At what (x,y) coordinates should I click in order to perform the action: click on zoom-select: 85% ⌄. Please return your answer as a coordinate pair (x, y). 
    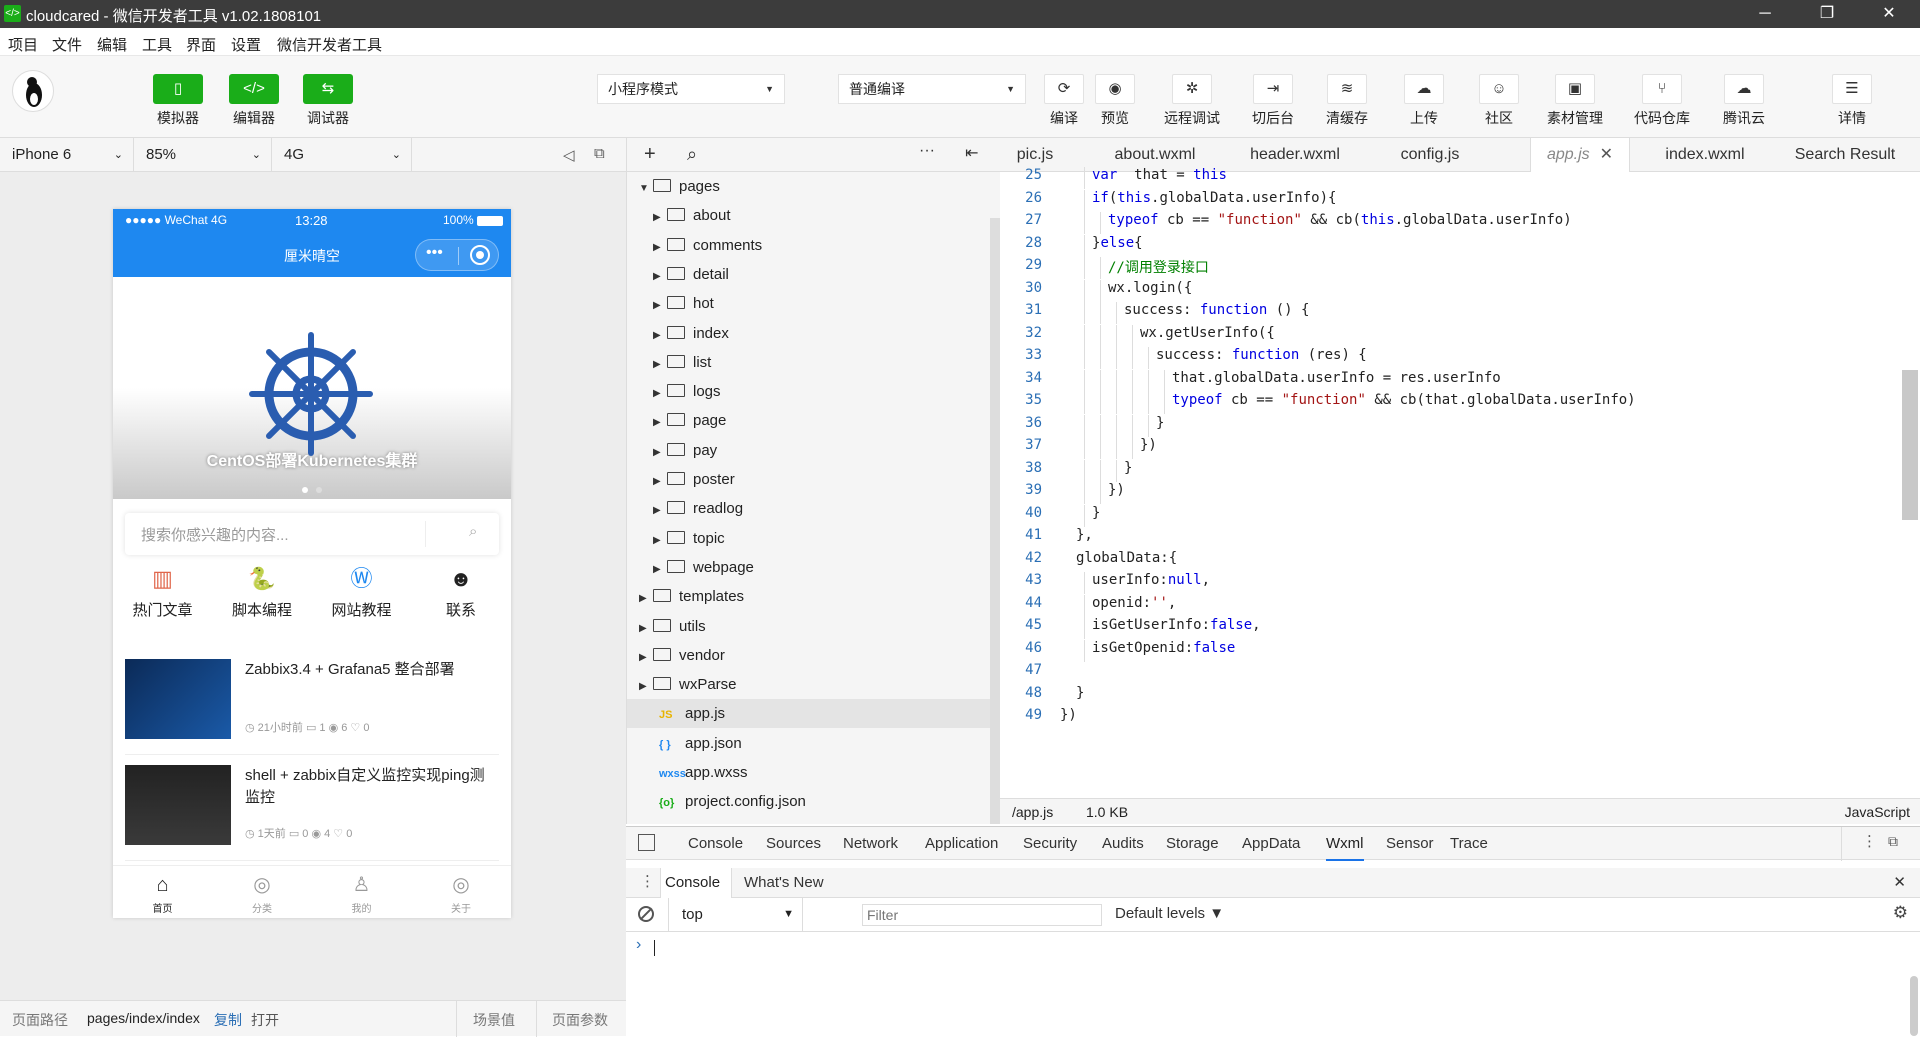
    Looking at the image, I should click on (203, 155).